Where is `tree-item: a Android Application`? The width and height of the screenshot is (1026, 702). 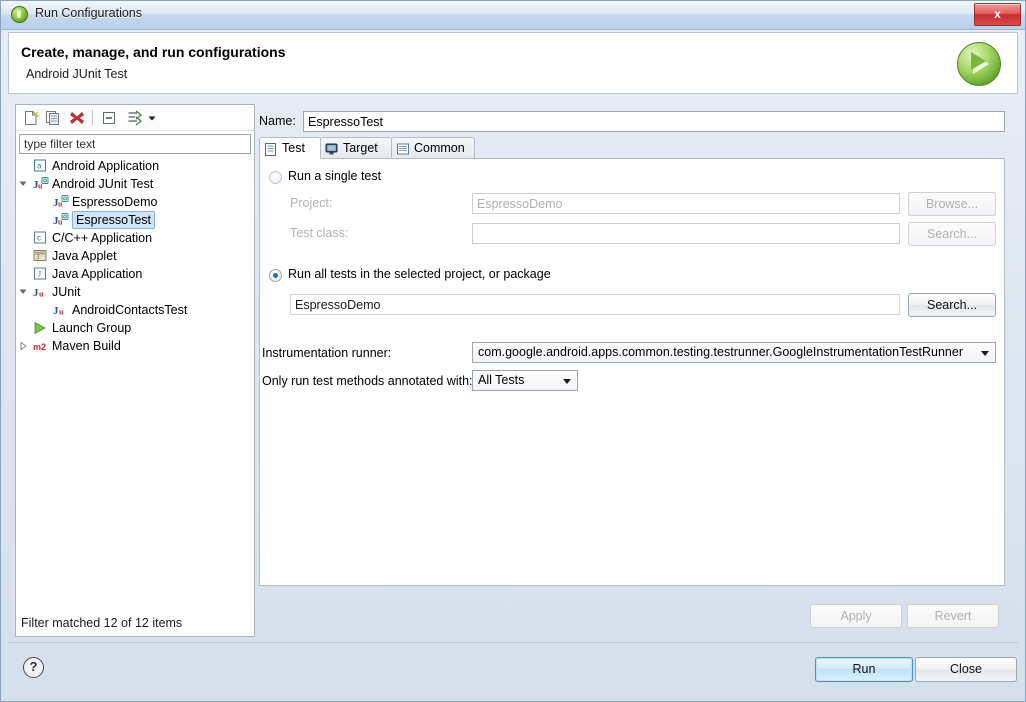
tree-item: a Android Application is located at coordinates (135, 166).